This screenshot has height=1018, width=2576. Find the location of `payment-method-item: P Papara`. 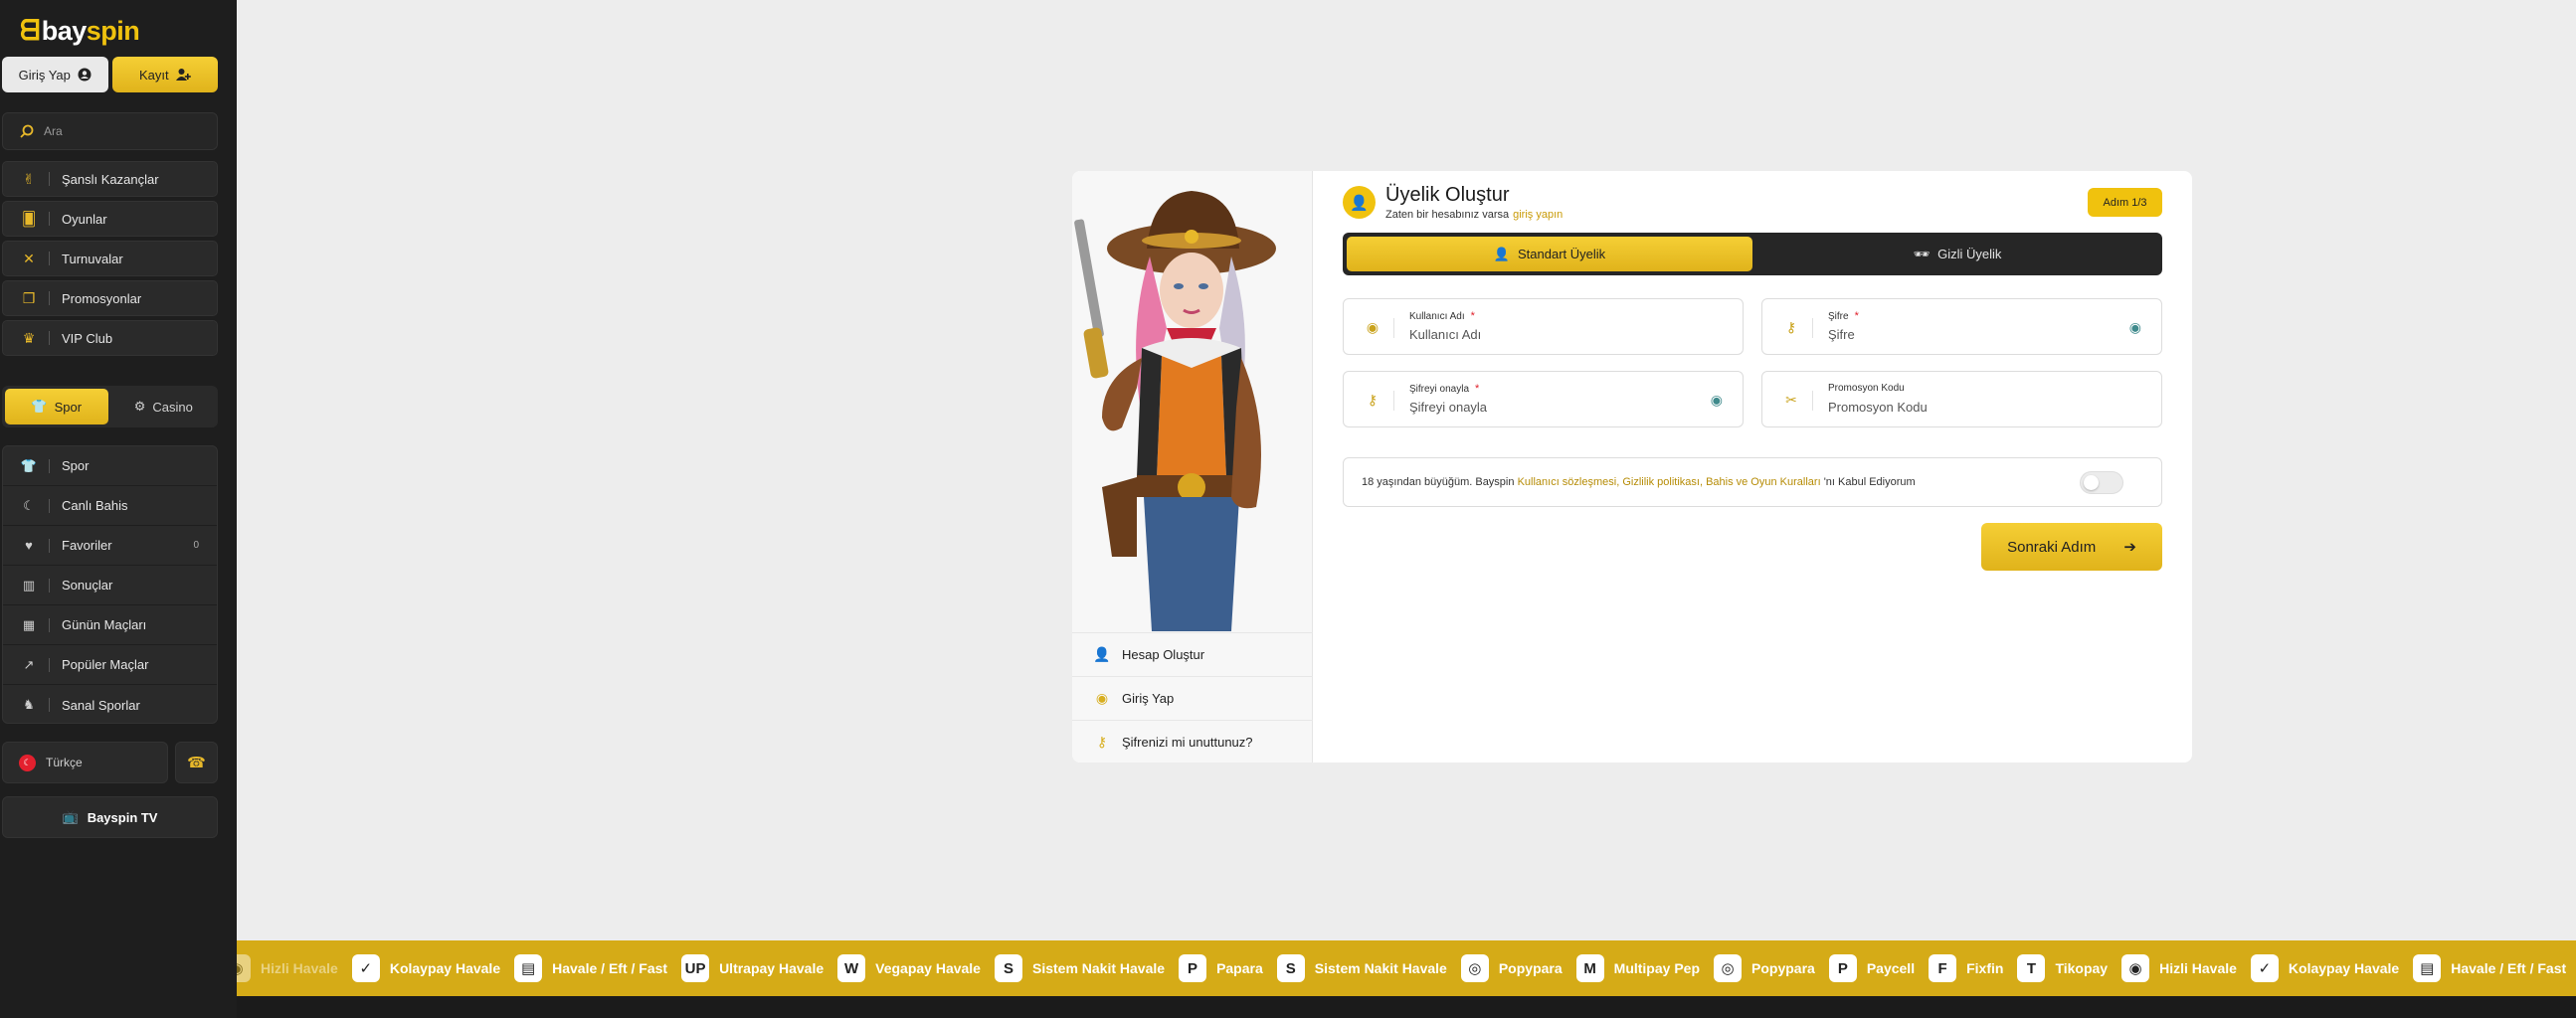

payment-method-item: P Papara is located at coordinates (1221, 968).